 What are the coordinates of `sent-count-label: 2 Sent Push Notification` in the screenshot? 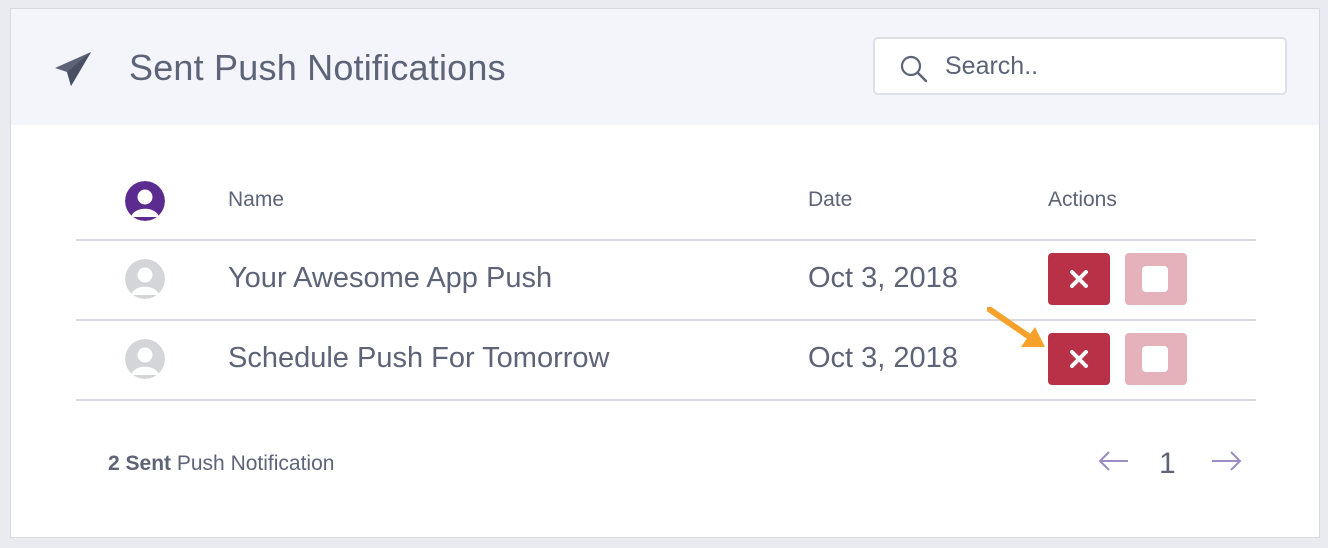 It's located at (221, 464).